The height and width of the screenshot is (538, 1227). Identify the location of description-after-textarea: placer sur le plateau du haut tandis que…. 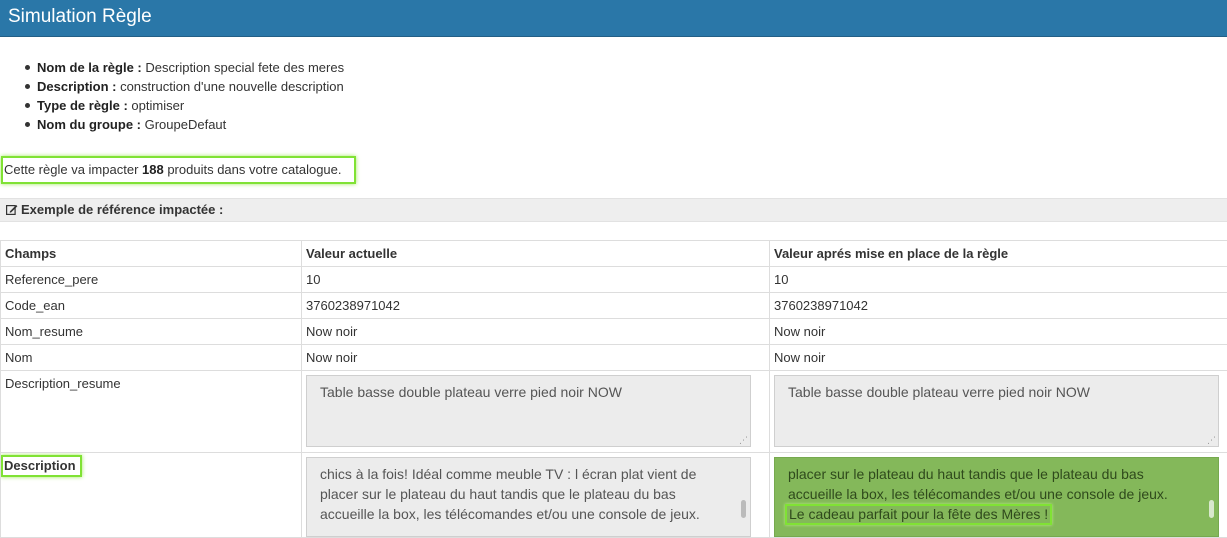
(996, 497).